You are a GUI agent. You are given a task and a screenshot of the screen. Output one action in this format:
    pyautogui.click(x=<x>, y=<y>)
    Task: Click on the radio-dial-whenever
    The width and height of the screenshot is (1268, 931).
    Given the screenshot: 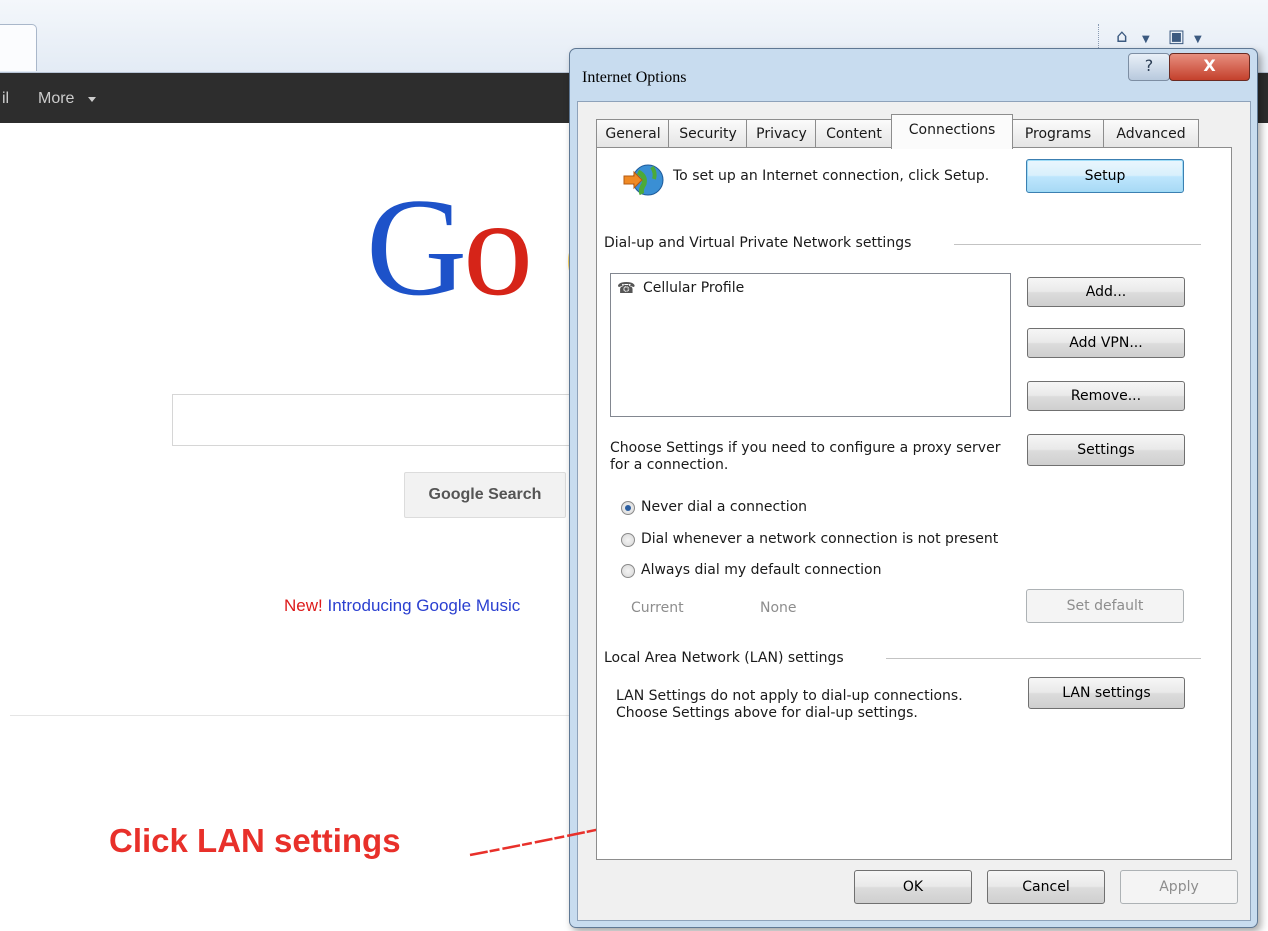 What is the action you would take?
    pyautogui.click(x=628, y=540)
    